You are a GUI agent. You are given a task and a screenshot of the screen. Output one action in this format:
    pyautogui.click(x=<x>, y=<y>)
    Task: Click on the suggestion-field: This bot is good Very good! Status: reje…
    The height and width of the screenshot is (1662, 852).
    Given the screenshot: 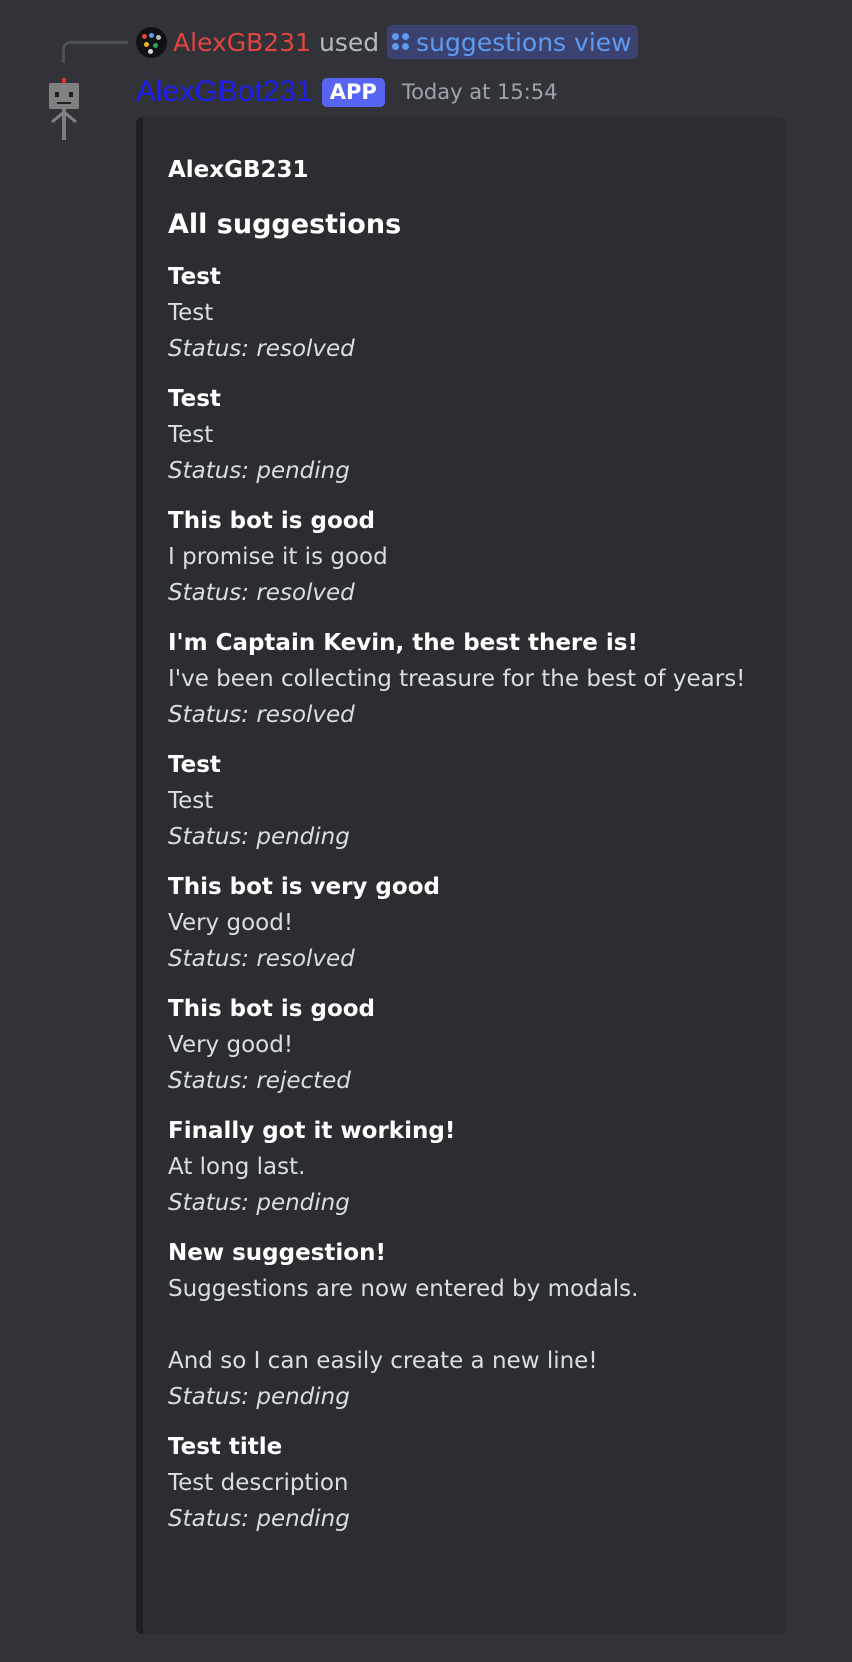 What is the action you would take?
    pyautogui.click(x=466, y=1045)
    